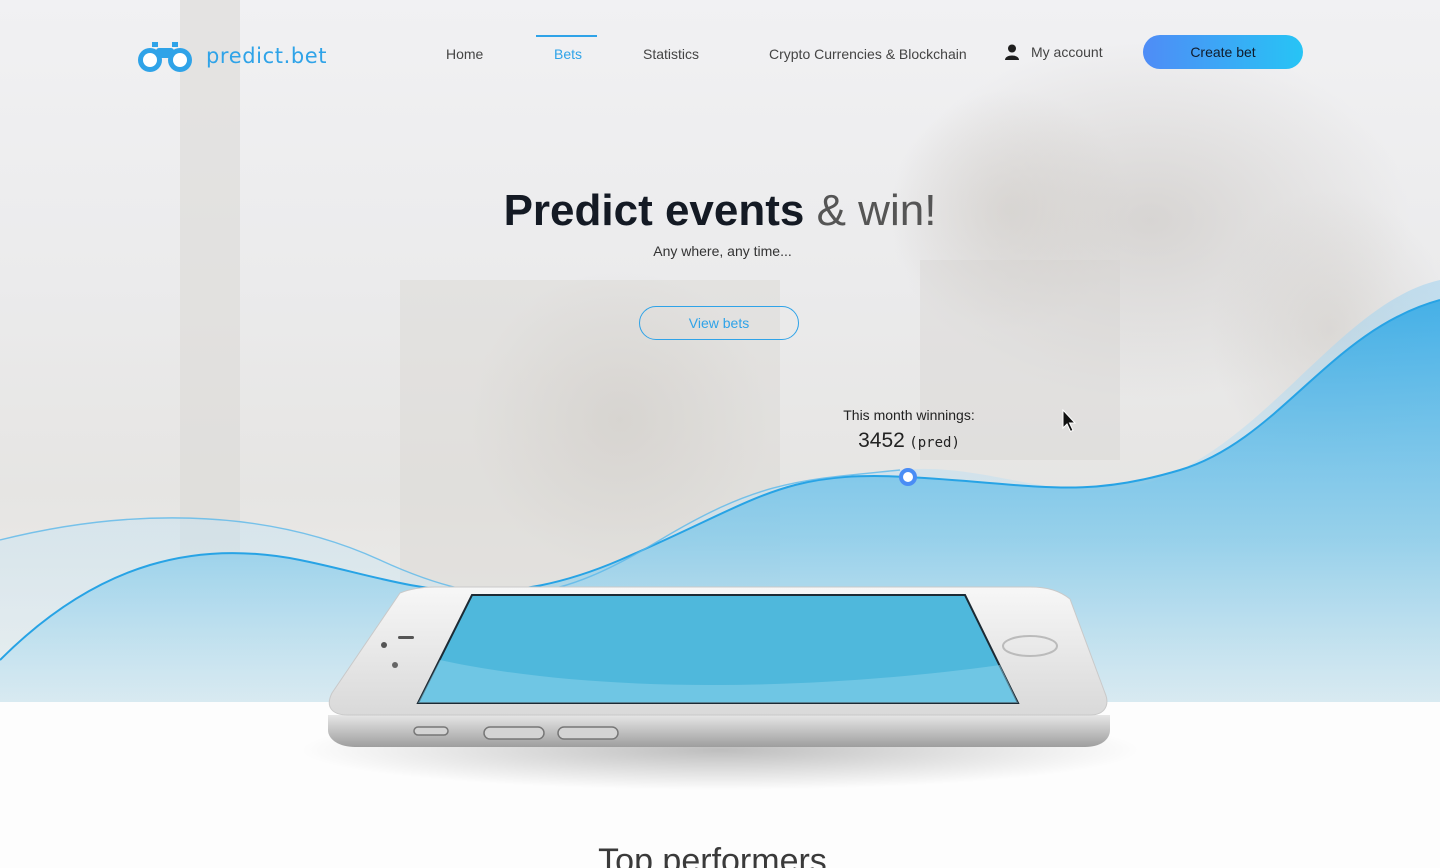  What do you see at coordinates (719, 323) in the screenshot?
I see `view-bets-button: View bets` at bounding box center [719, 323].